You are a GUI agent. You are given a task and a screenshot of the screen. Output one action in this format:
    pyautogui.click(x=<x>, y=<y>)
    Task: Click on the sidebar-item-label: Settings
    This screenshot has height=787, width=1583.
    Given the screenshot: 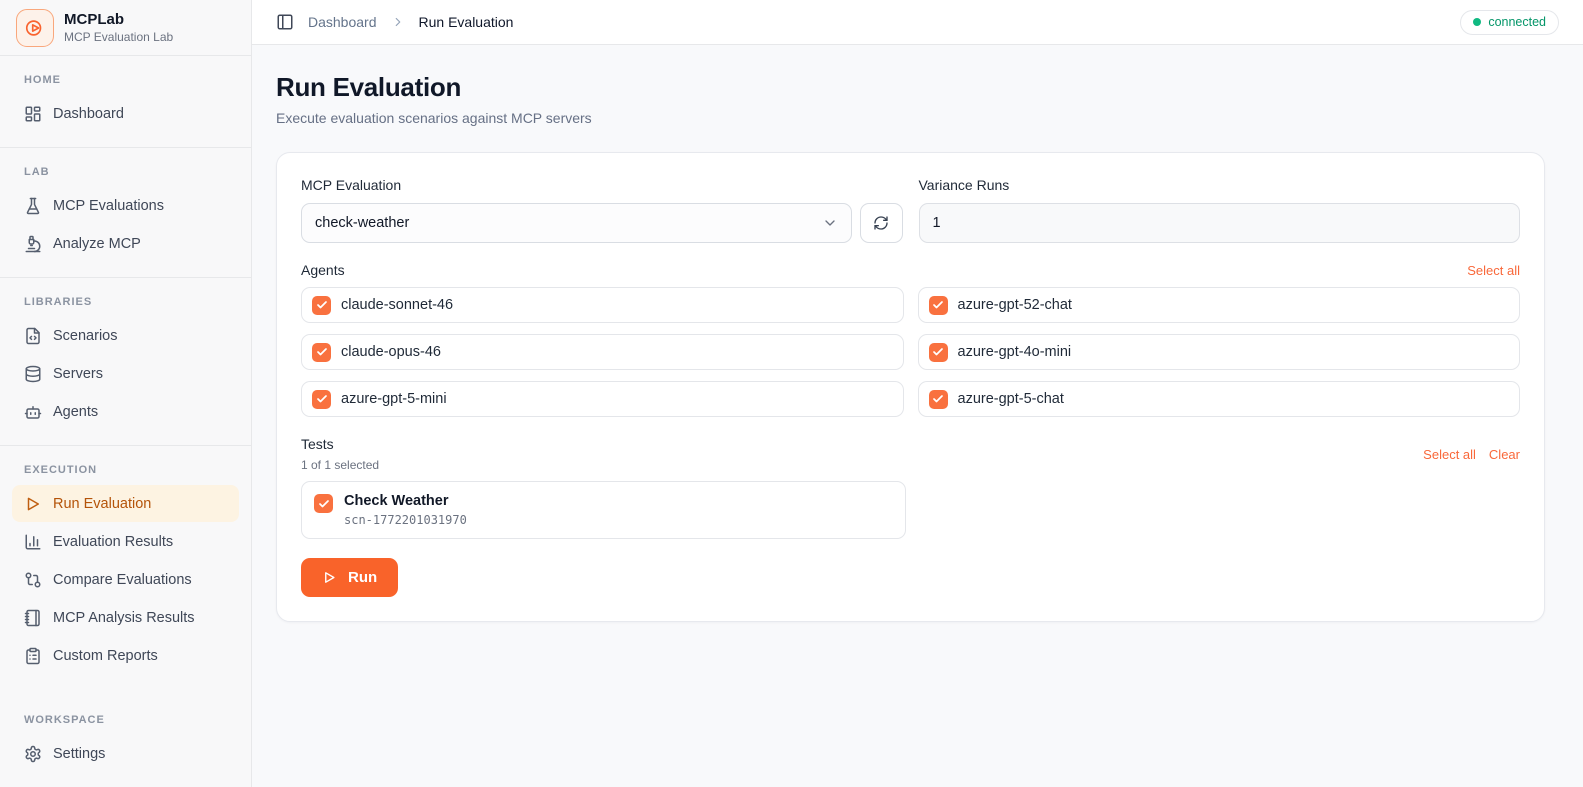 What is the action you would take?
    pyautogui.click(x=79, y=753)
    